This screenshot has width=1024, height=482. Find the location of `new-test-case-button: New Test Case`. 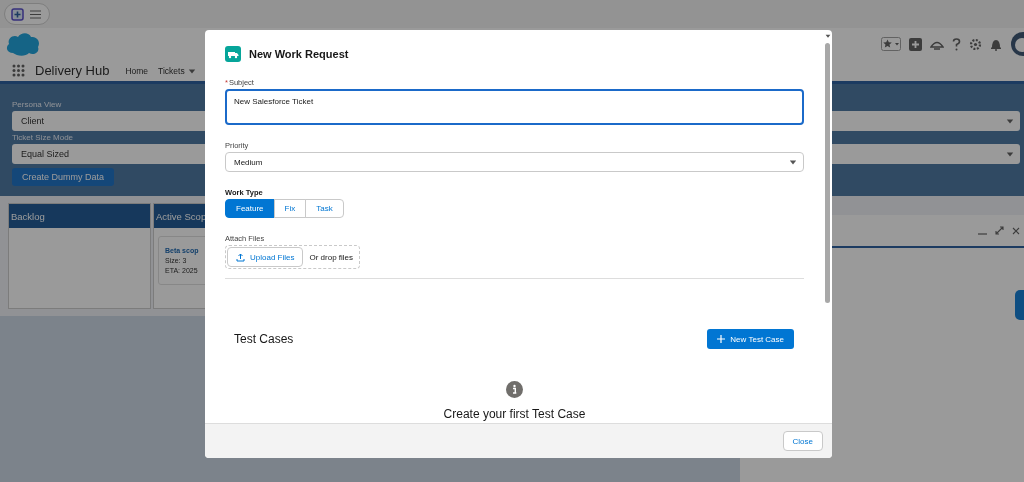

new-test-case-button: New Test Case is located at coordinates (750, 339).